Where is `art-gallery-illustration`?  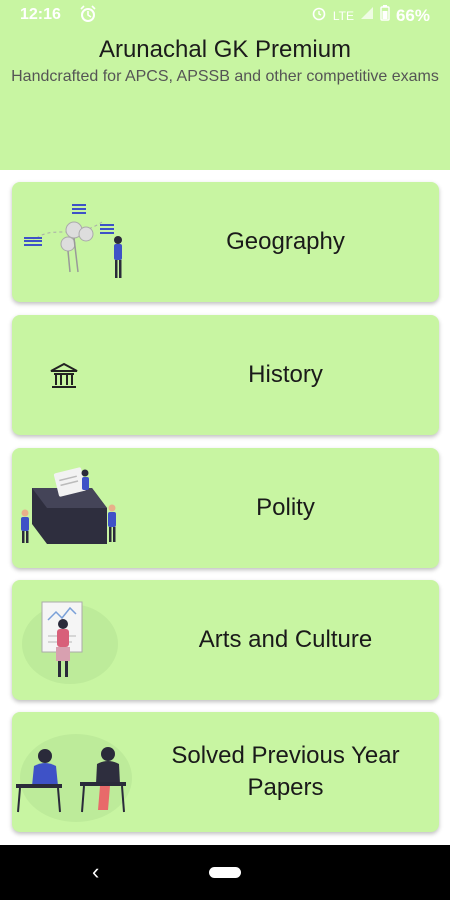
art-gallery-illustration is located at coordinates (77, 640).